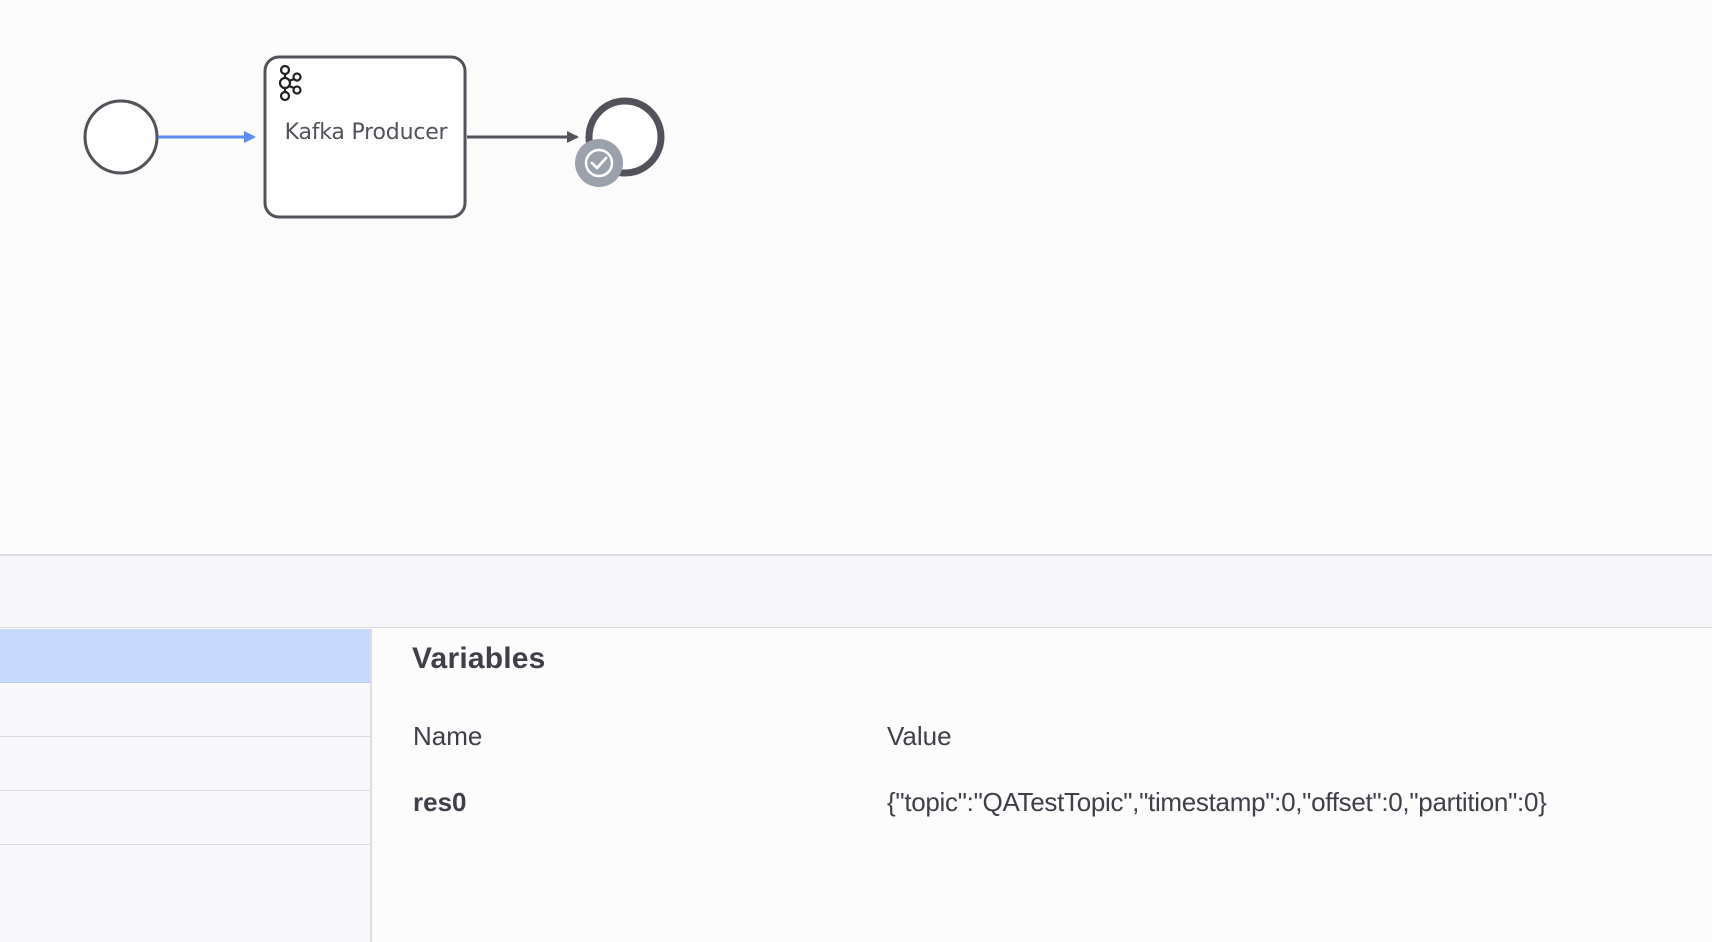 Image resolution: width=1712 pixels, height=942 pixels. I want to click on start-event, so click(121, 137).